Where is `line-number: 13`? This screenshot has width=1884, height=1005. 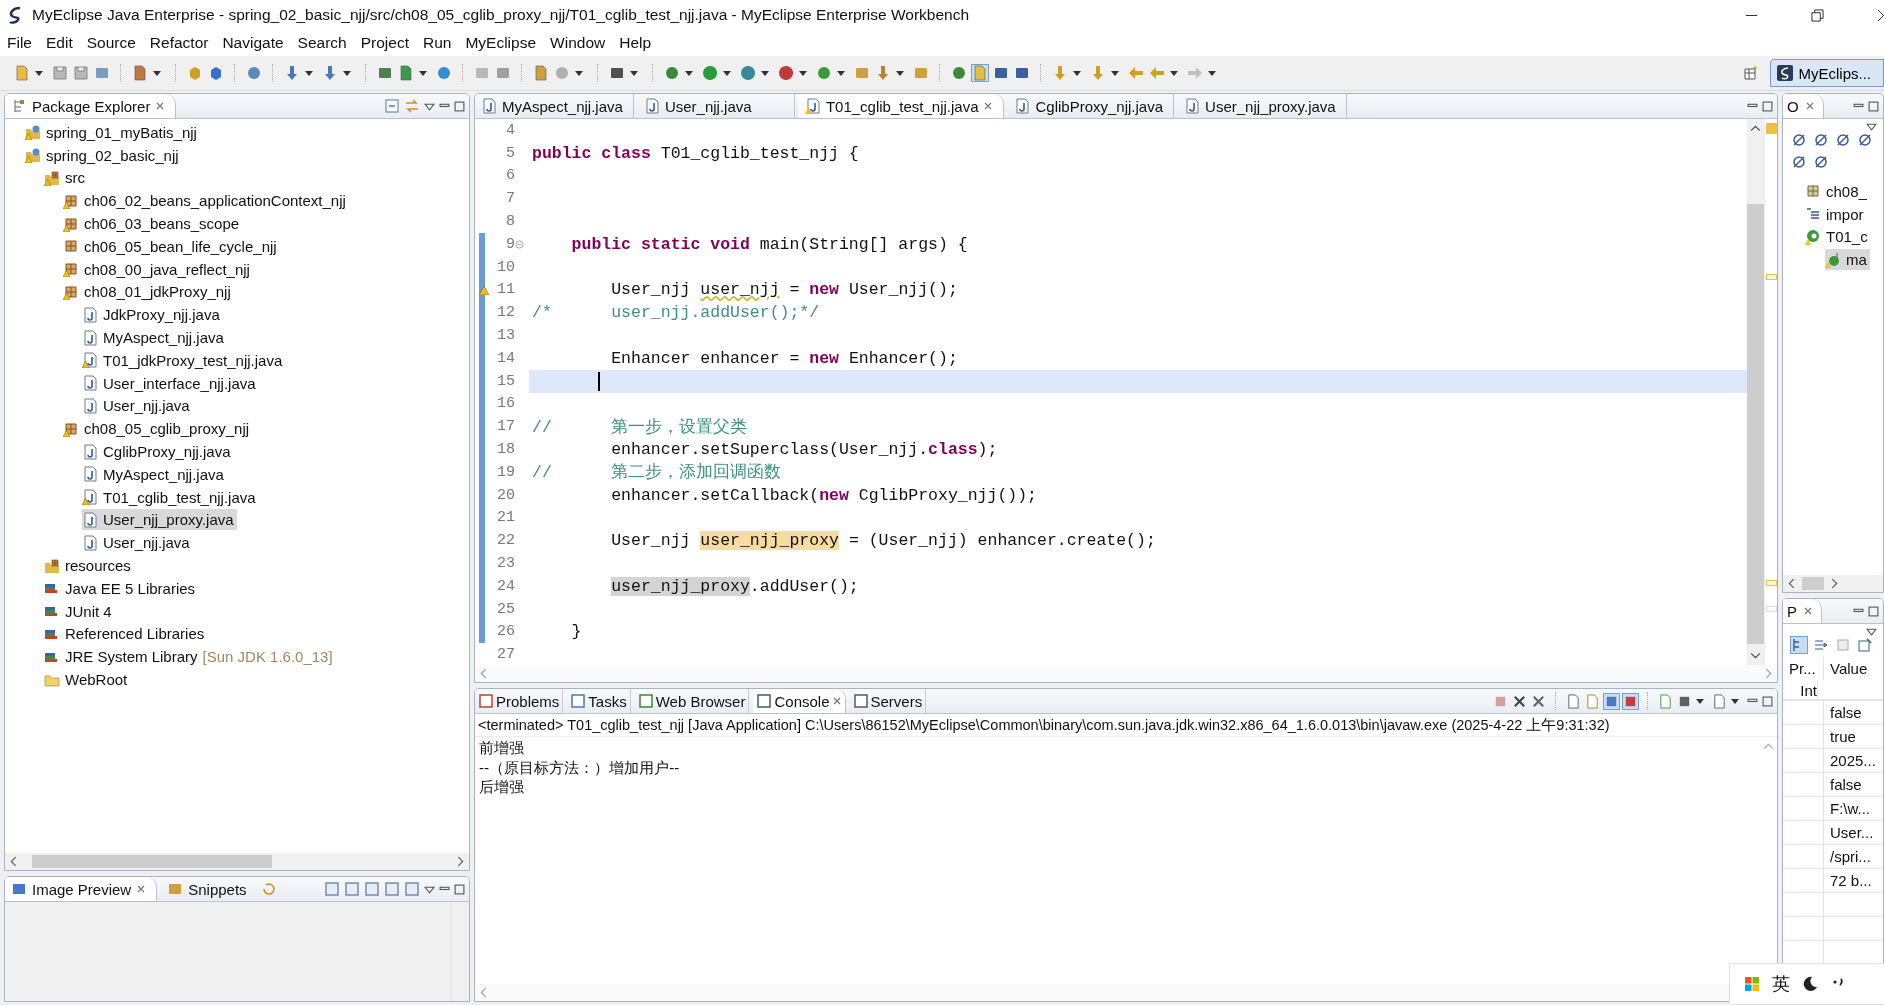
line-number: 13 is located at coordinates (506, 336).